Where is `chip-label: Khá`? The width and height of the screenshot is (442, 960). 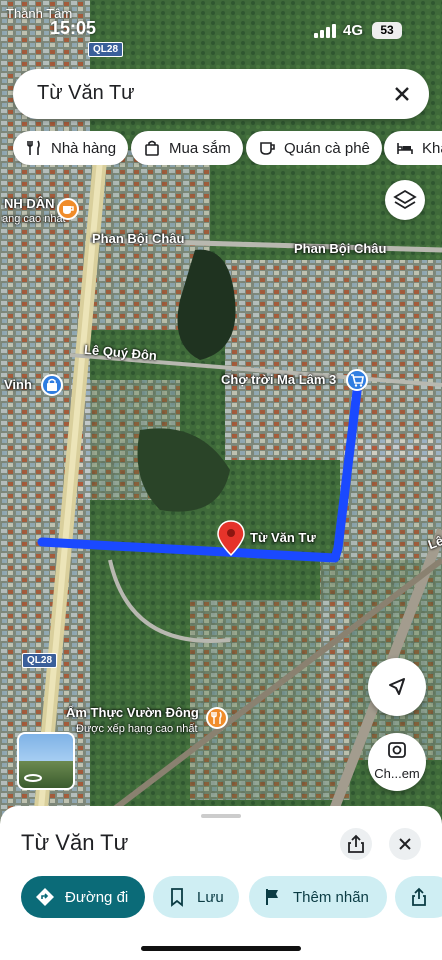
chip-label: Khá is located at coordinates (432, 148).